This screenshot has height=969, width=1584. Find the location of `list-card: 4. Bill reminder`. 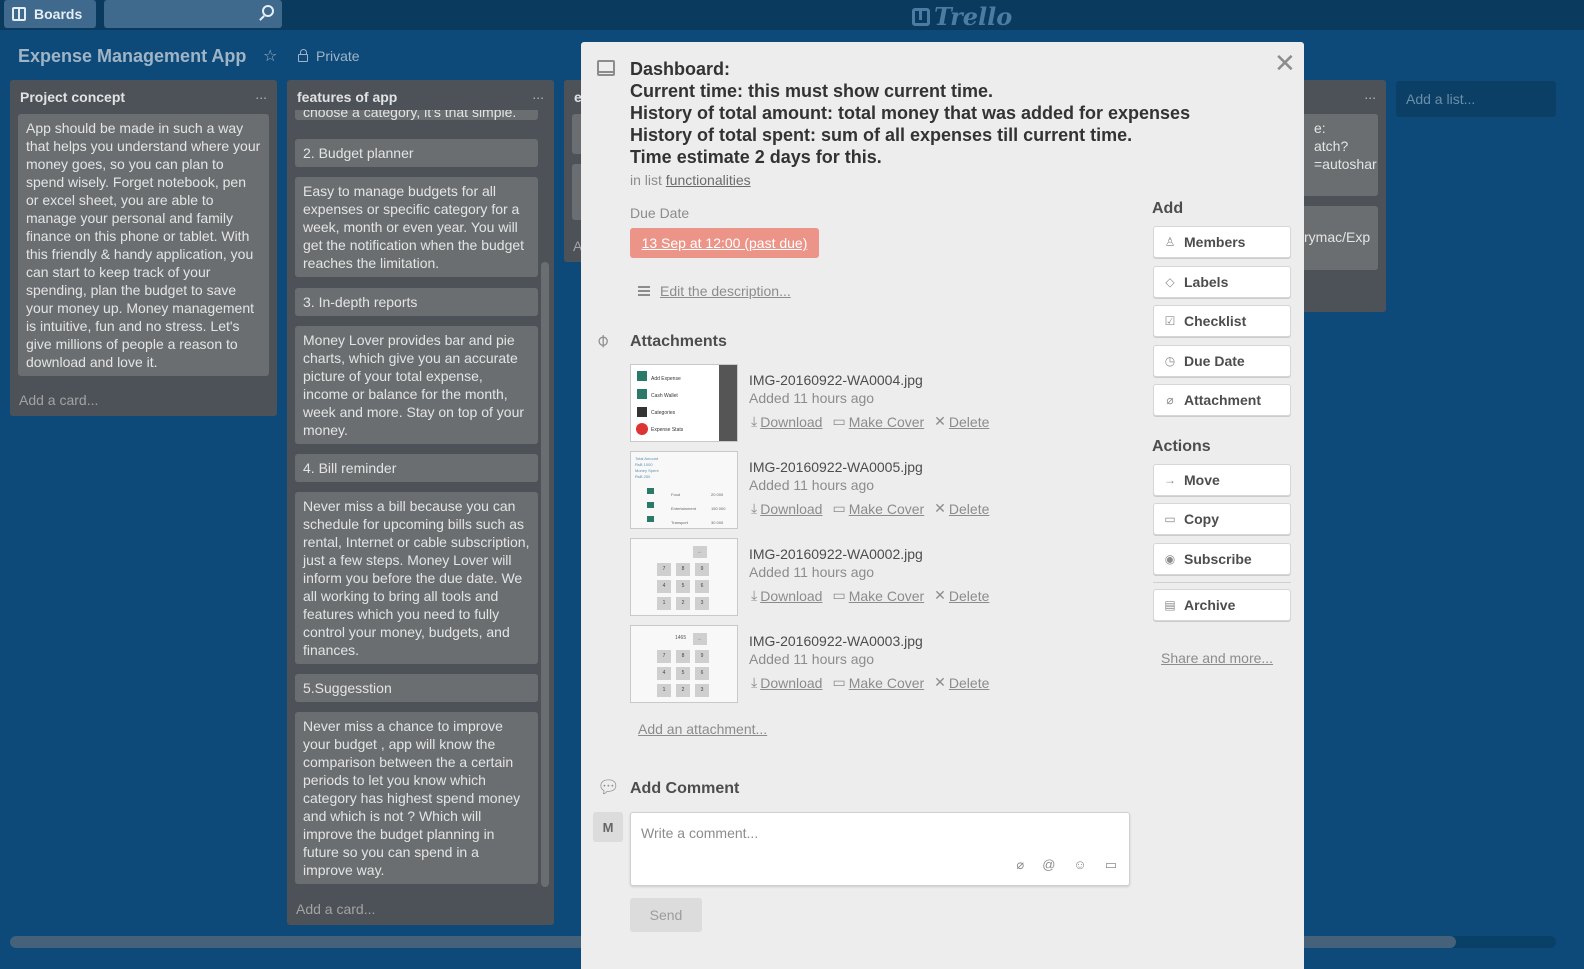

list-card: 4. Bill reminder is located at coordinates (416, 468).